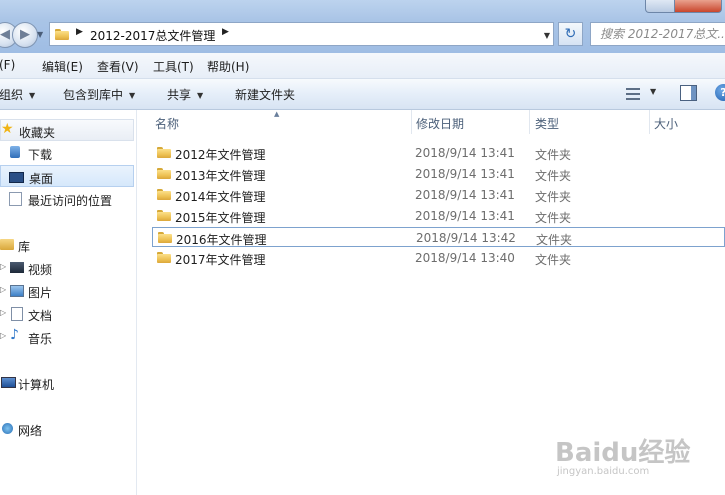 This screenshot has width=725, height=495. I want to click on sidebar-item-music: ▷ ♪ 音乐, so click(67, 337).